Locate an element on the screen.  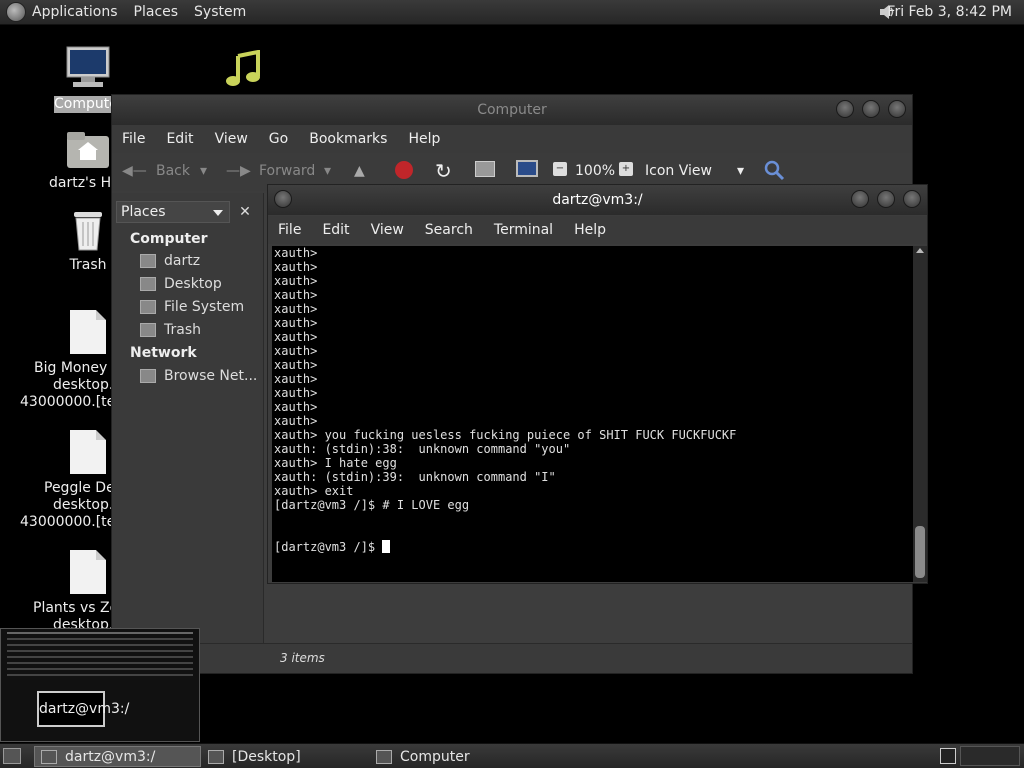
sidebar-item-desktop: Desktop is located at coordinates (181, 284).